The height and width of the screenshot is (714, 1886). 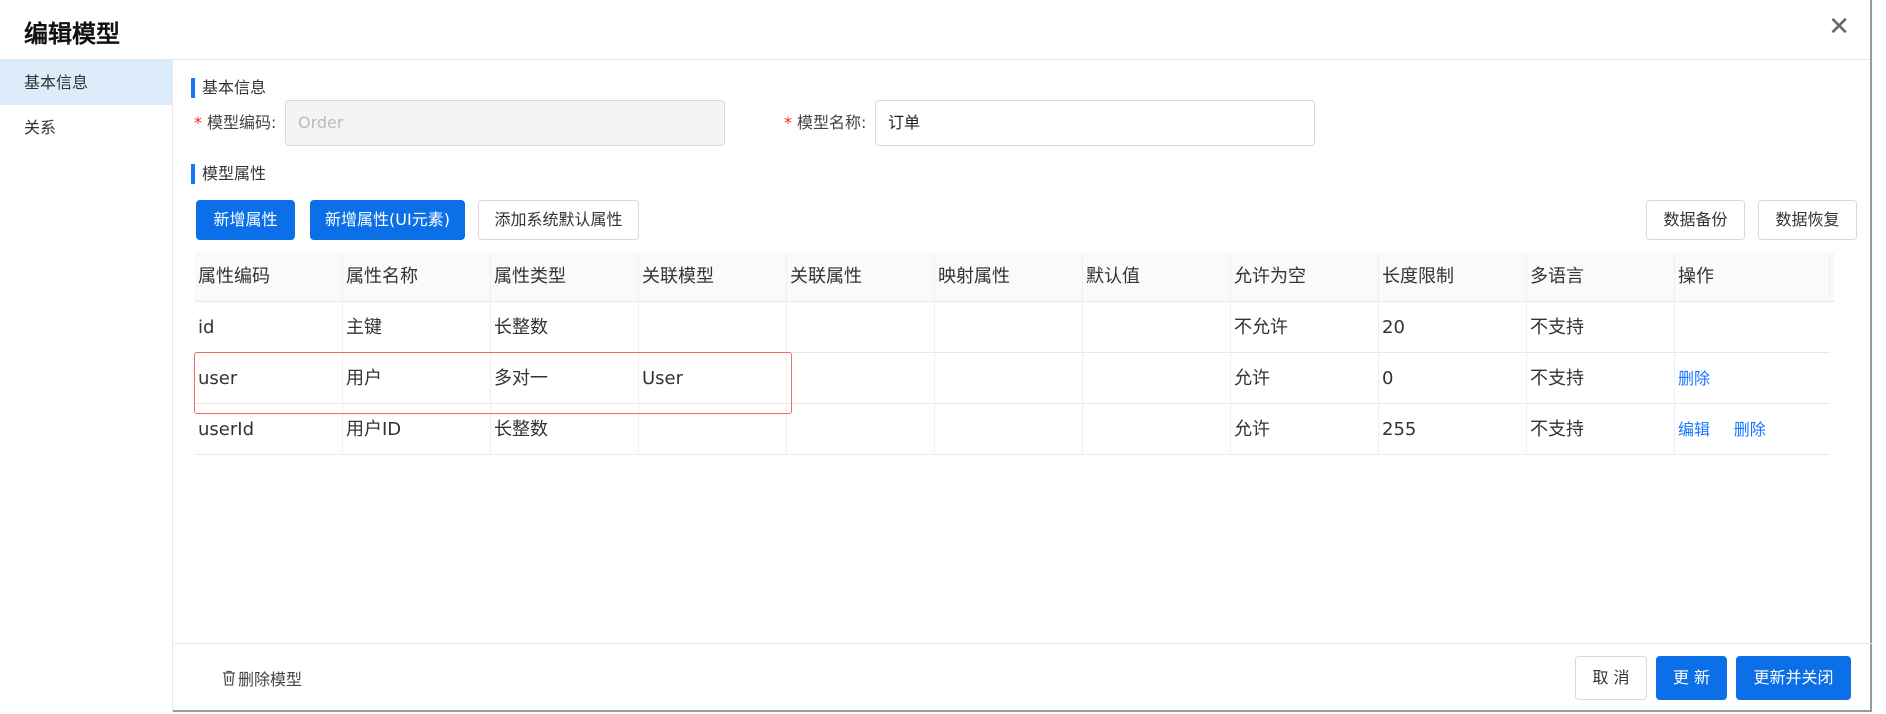 What do you see at coordinates (1752, 378) in the screenshot?
I see `cell-actions: 删除` at bounding box center [1752, 378].